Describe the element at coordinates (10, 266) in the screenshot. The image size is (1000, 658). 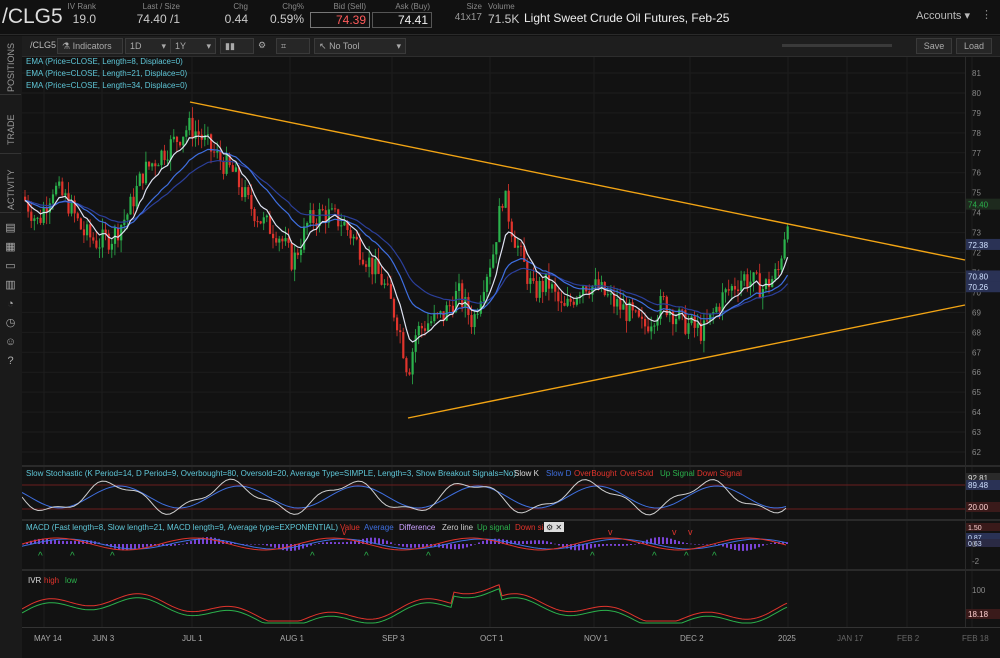
I see `folder-icon: ▭` at that location.